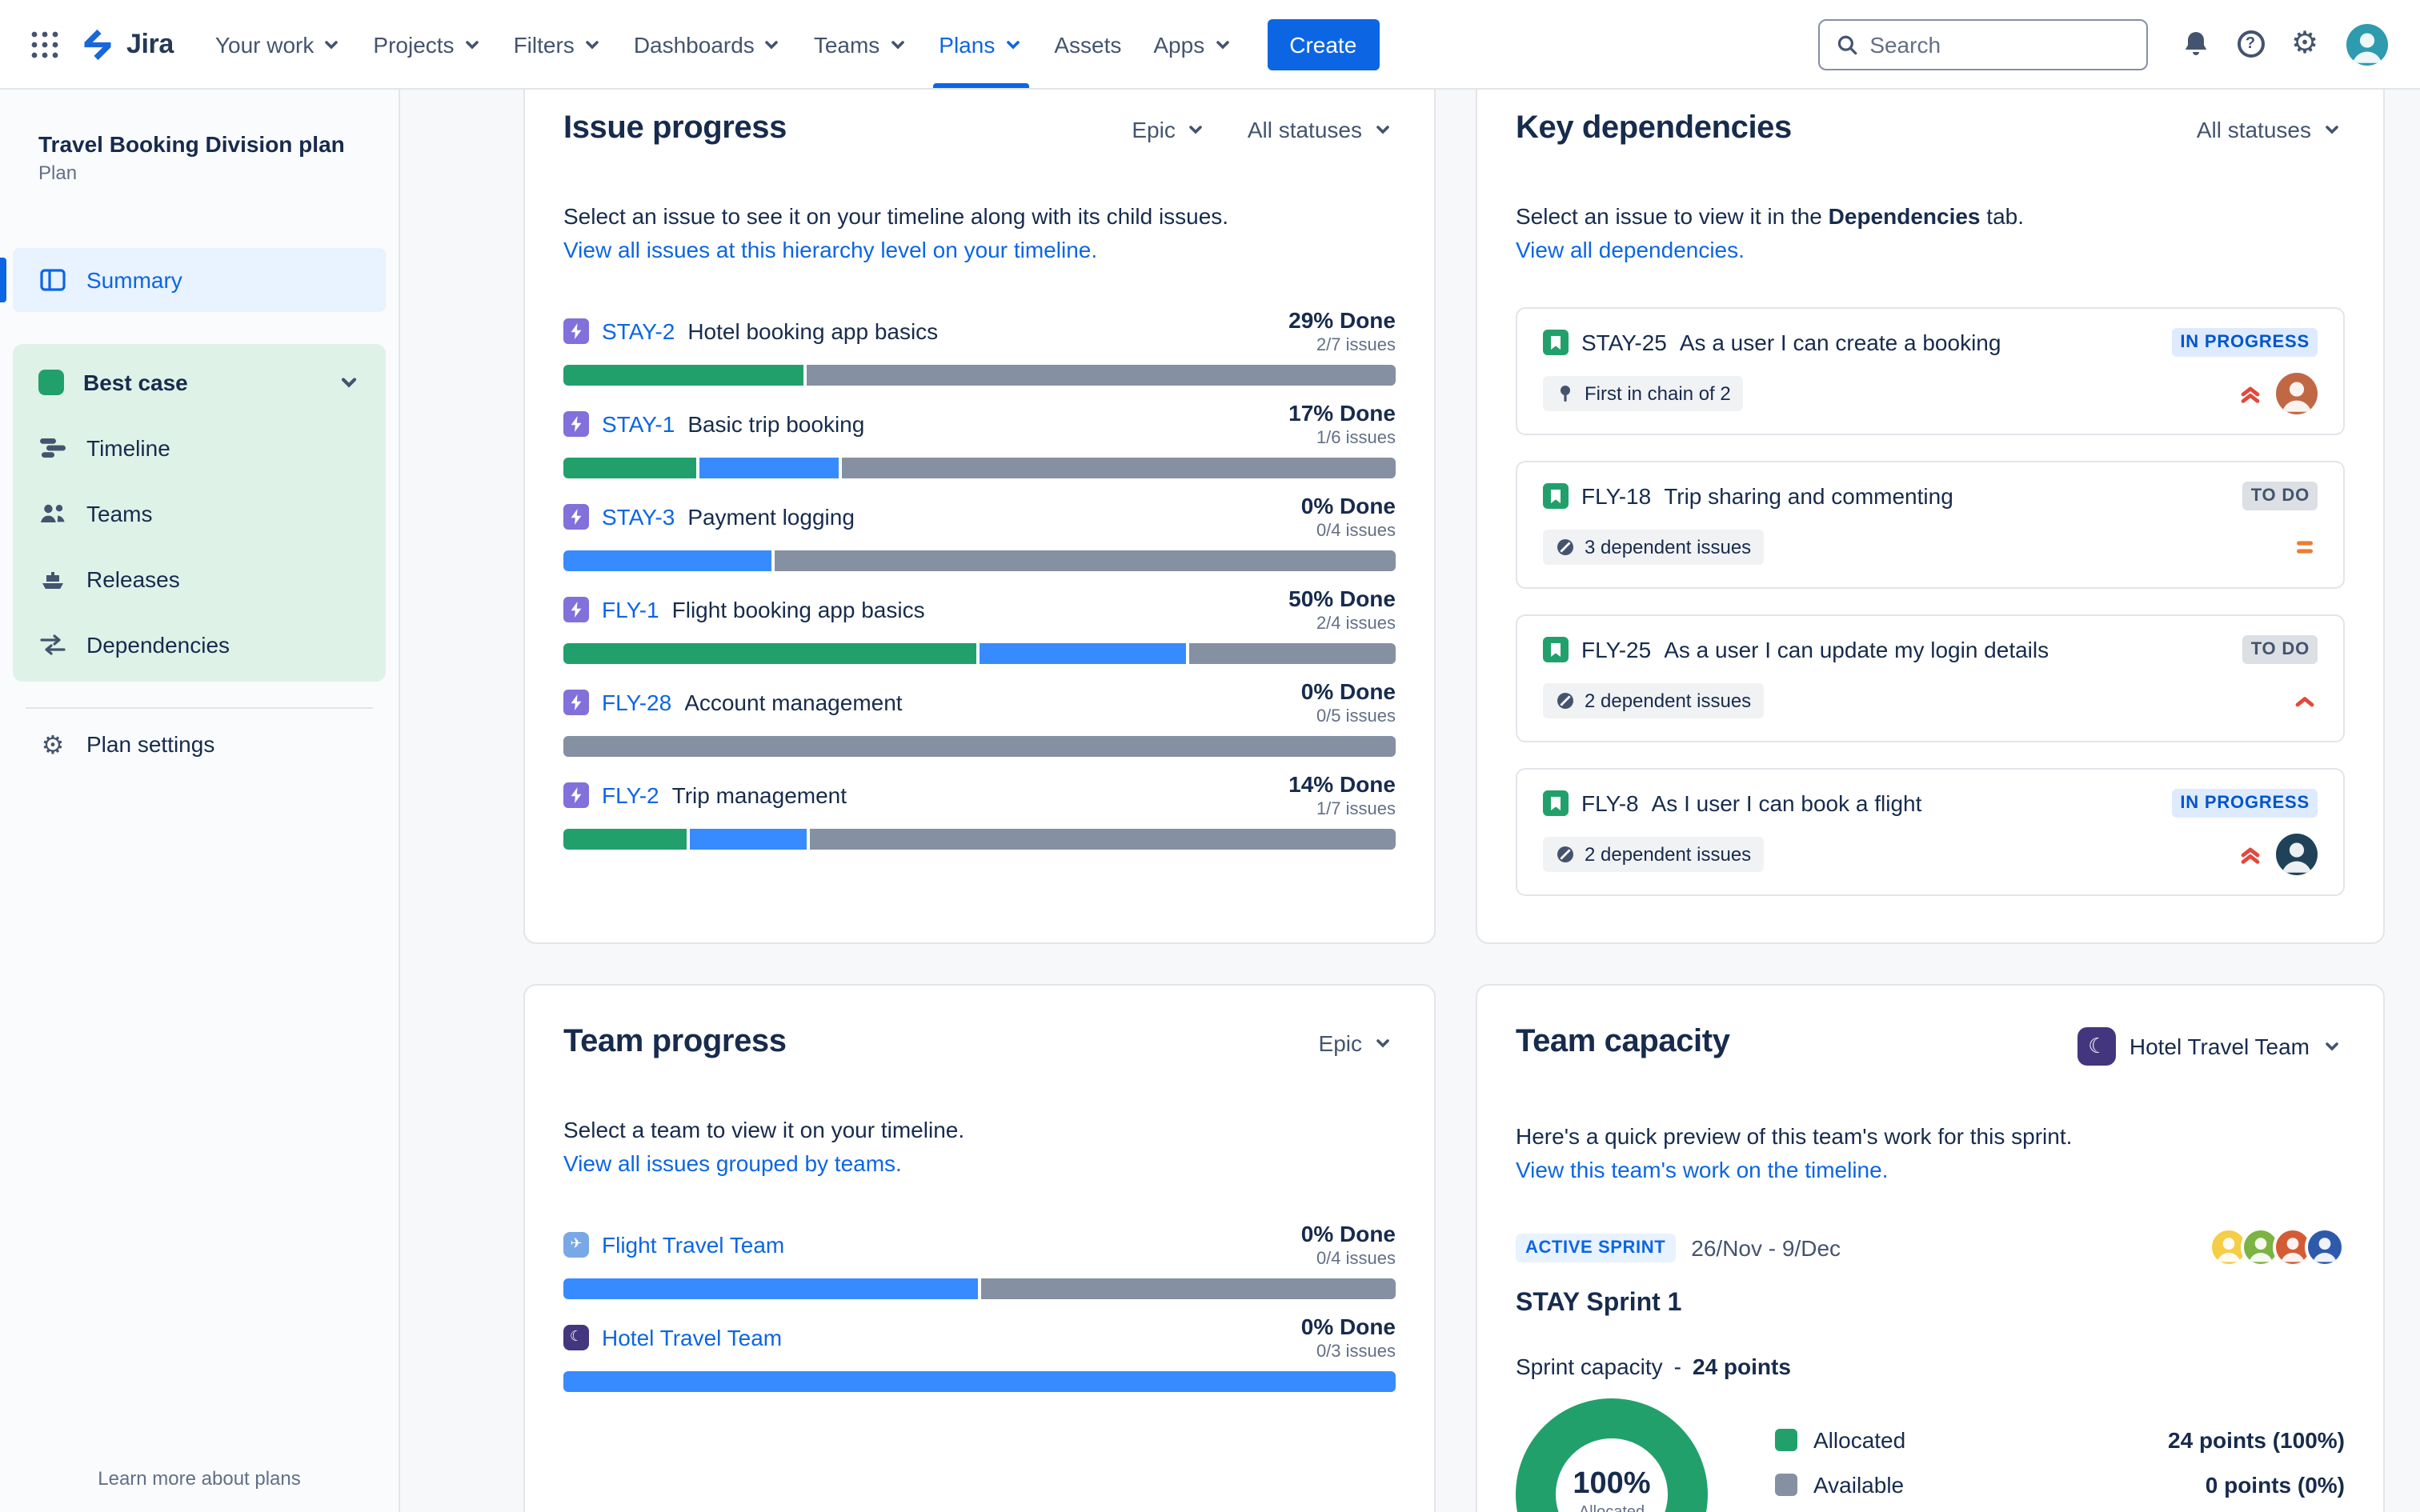 Image resolution: width=2420 pixels, height=1512 pixels. Describe the element at coordinates (630, 795) in the screenshot. I see `issue-key-link: FLY-2` at that location.